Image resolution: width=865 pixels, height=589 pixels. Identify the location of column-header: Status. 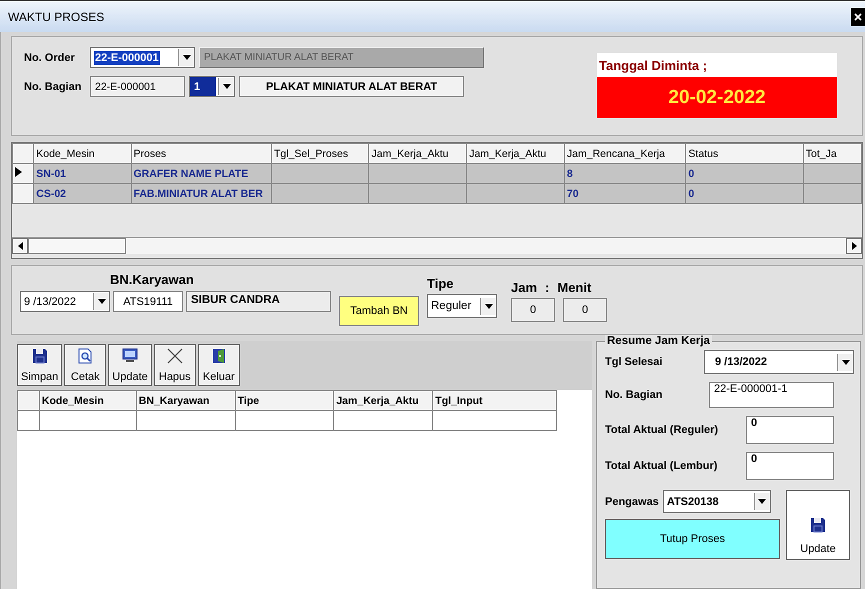
(745, 154).